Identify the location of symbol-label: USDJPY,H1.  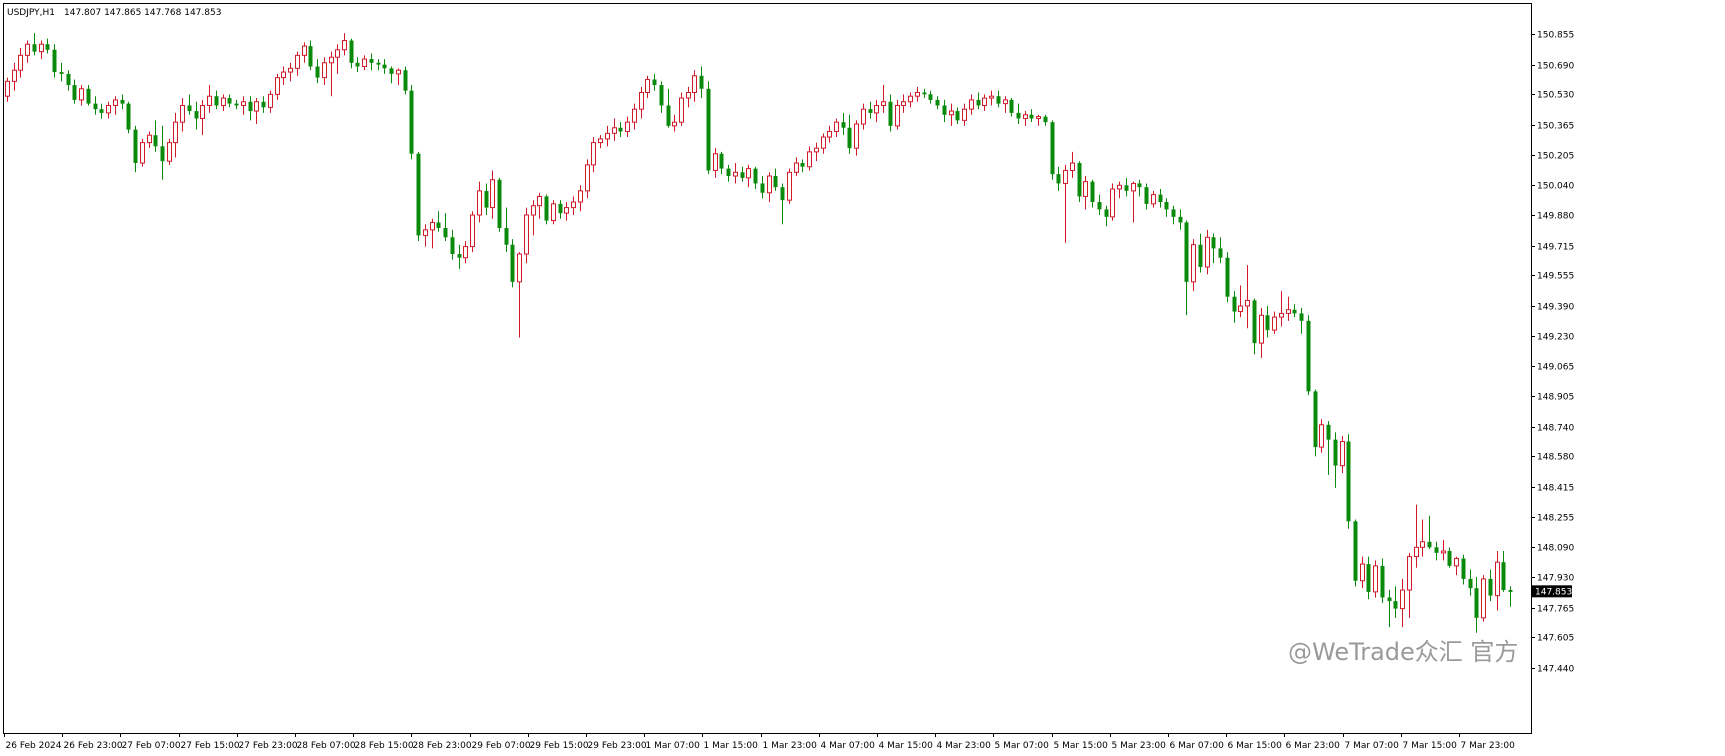
(31, 13).